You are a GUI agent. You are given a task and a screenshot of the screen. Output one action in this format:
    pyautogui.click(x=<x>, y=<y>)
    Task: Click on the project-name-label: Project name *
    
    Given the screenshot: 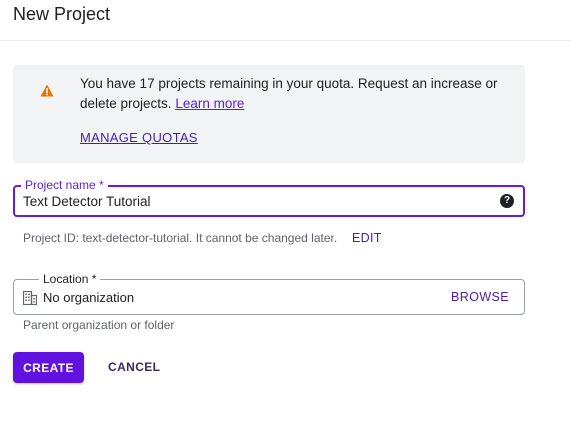 What is the action you would take?
    pyautogui.click(x=64, y=185)
    